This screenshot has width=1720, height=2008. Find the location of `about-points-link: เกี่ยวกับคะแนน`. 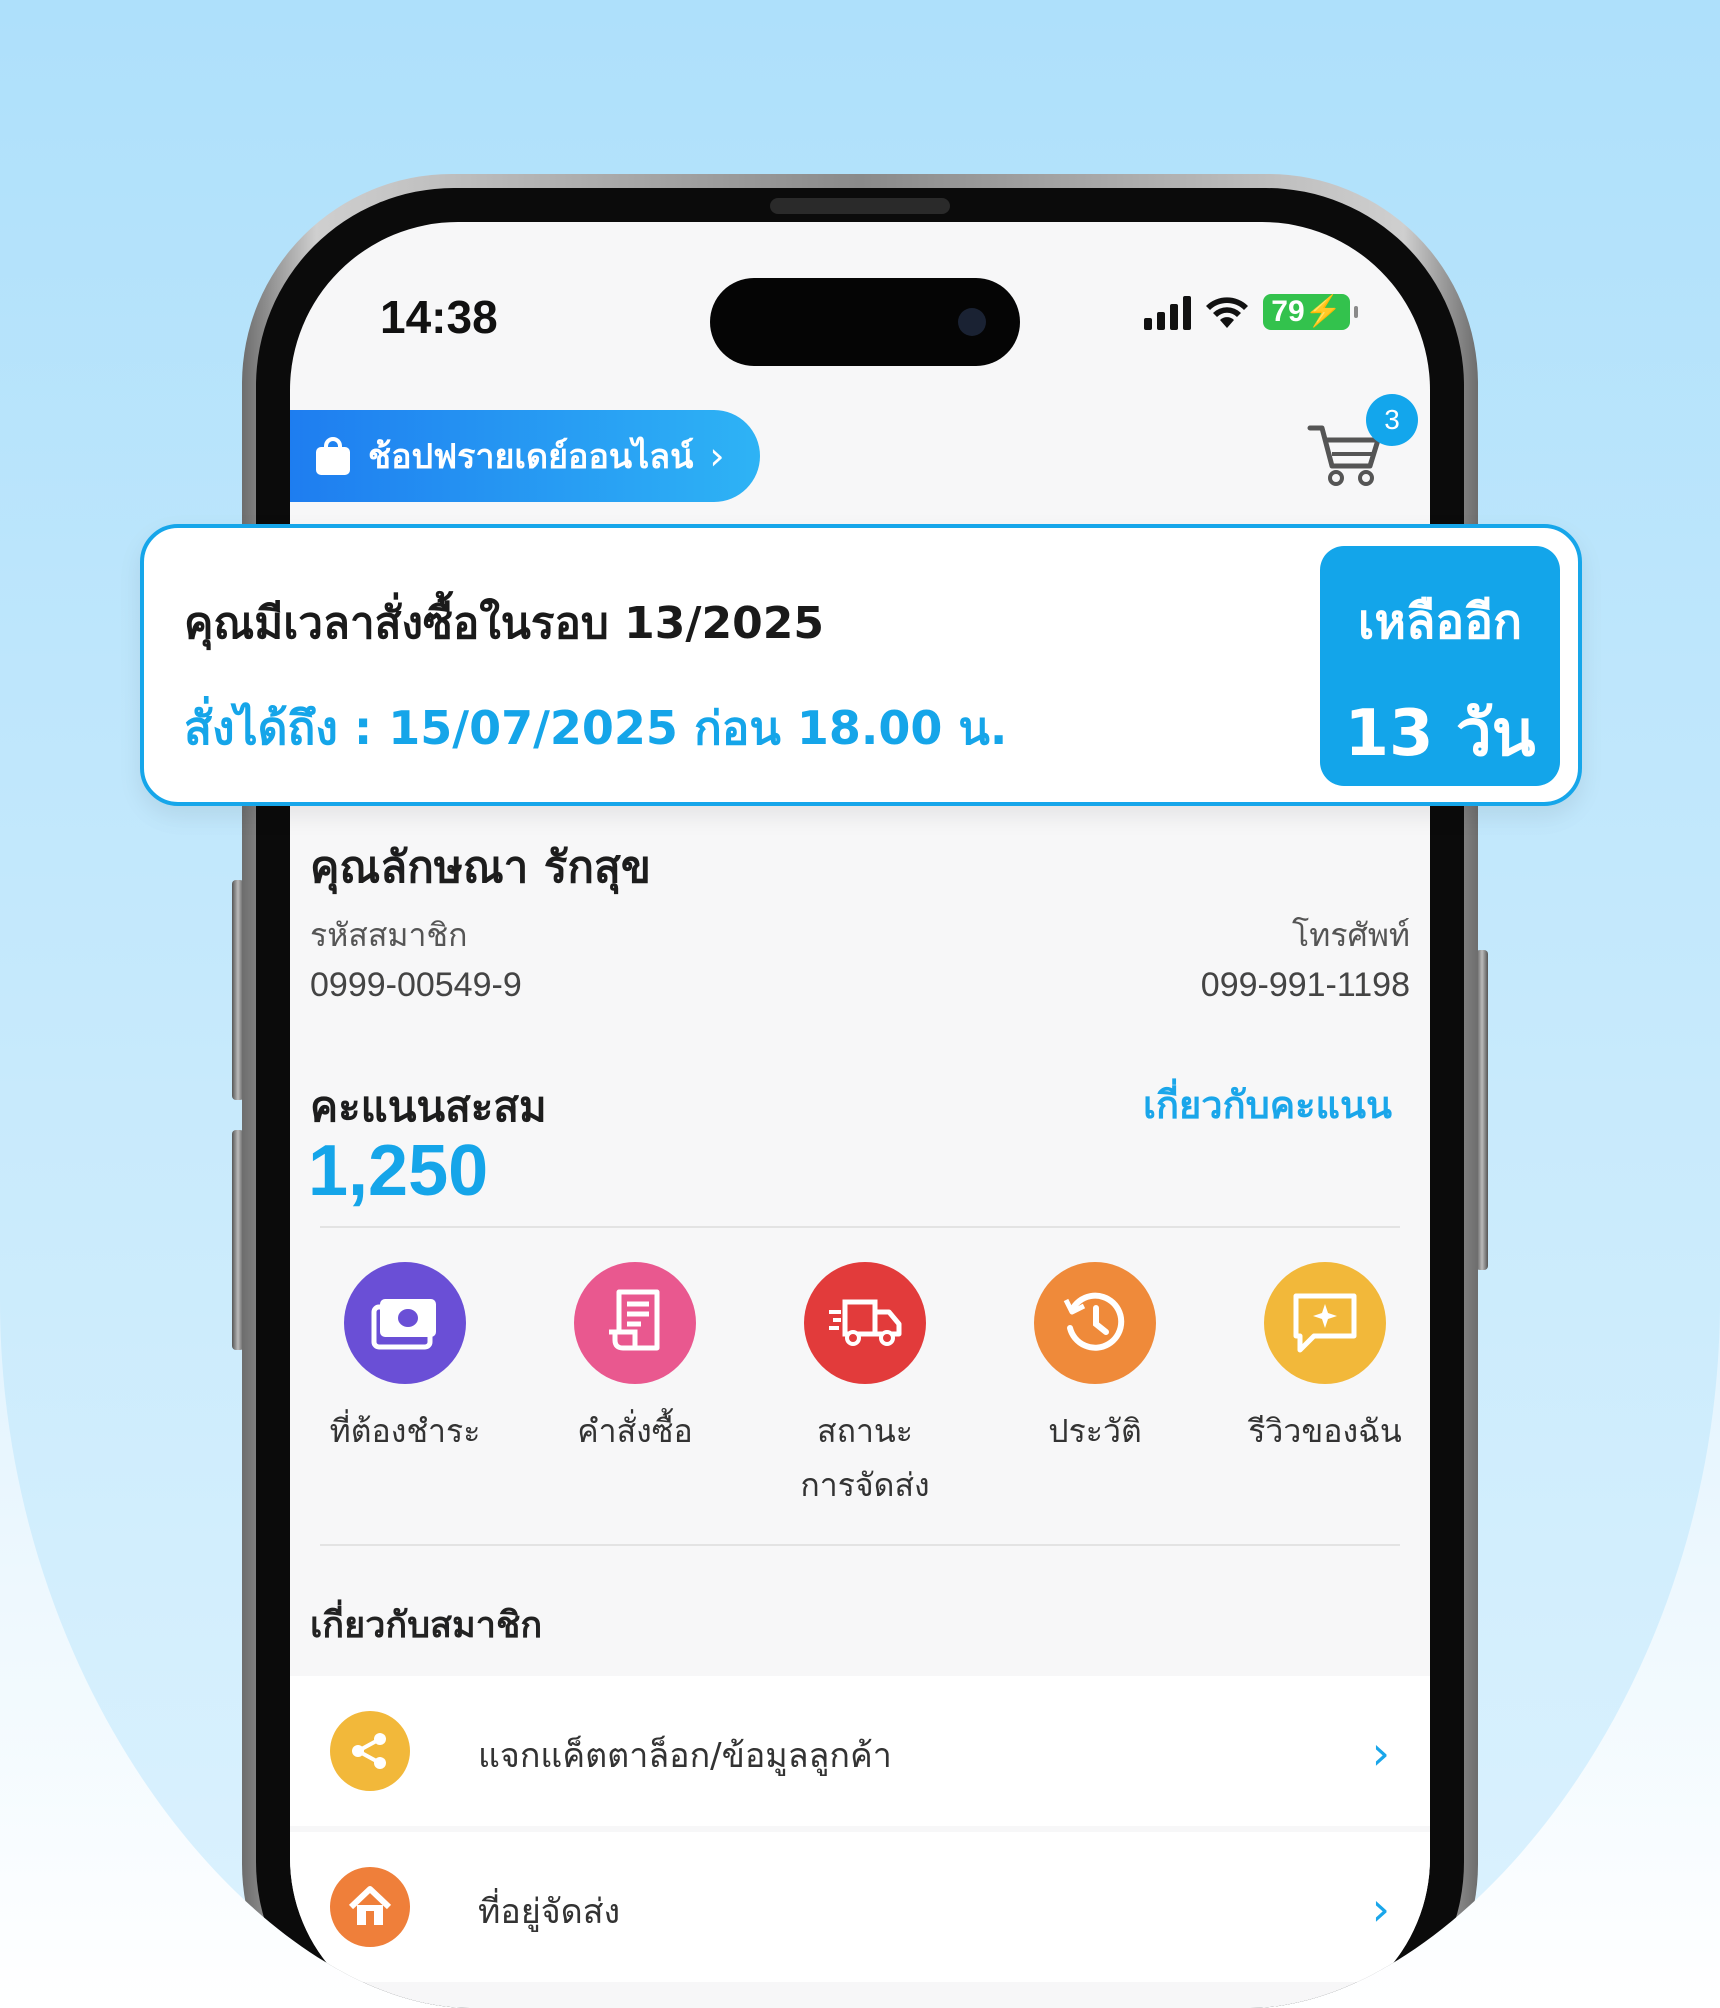

about-points-link: เกี่ยวกับคะแนน is located at coordinates (1267, 1104).